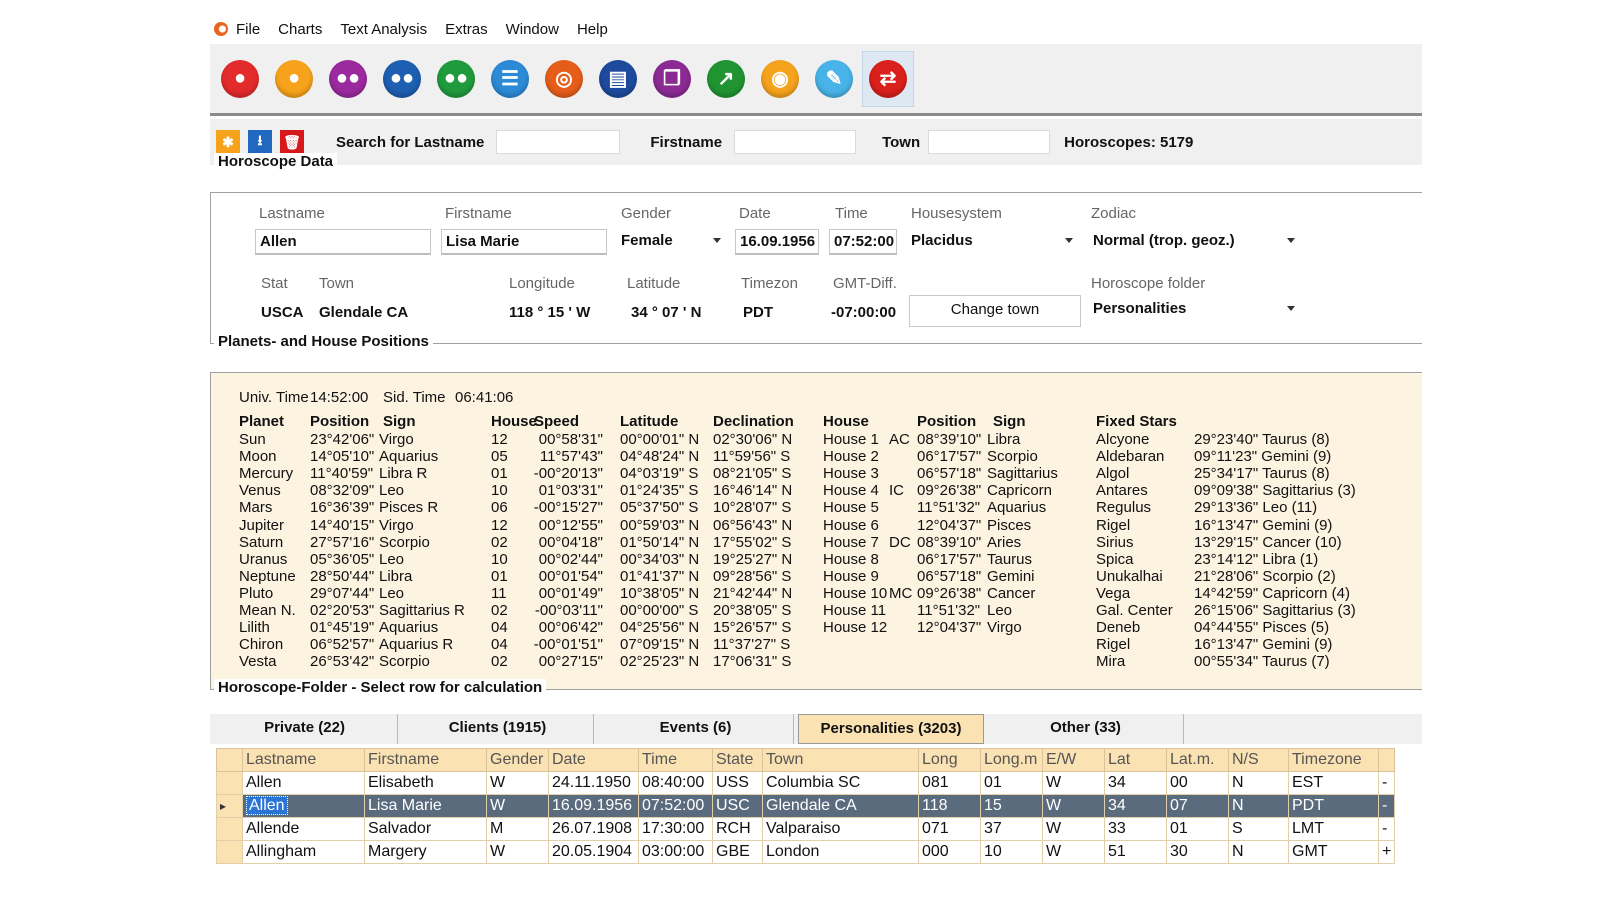 This screenshot has height=900, width=1600. What do you see at coordinates (1195, 310) in the screenshot?
I see `horoscope-folder-select: Personalities` at bounding box center [1195, 310].